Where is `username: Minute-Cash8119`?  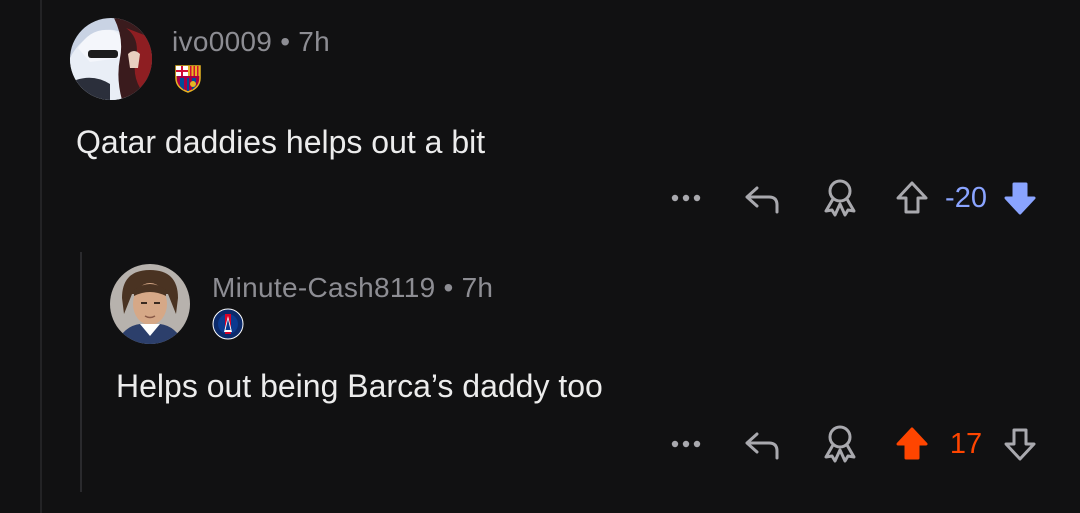 username: Minute-Cash8119 is located at coordinates (323, 287).